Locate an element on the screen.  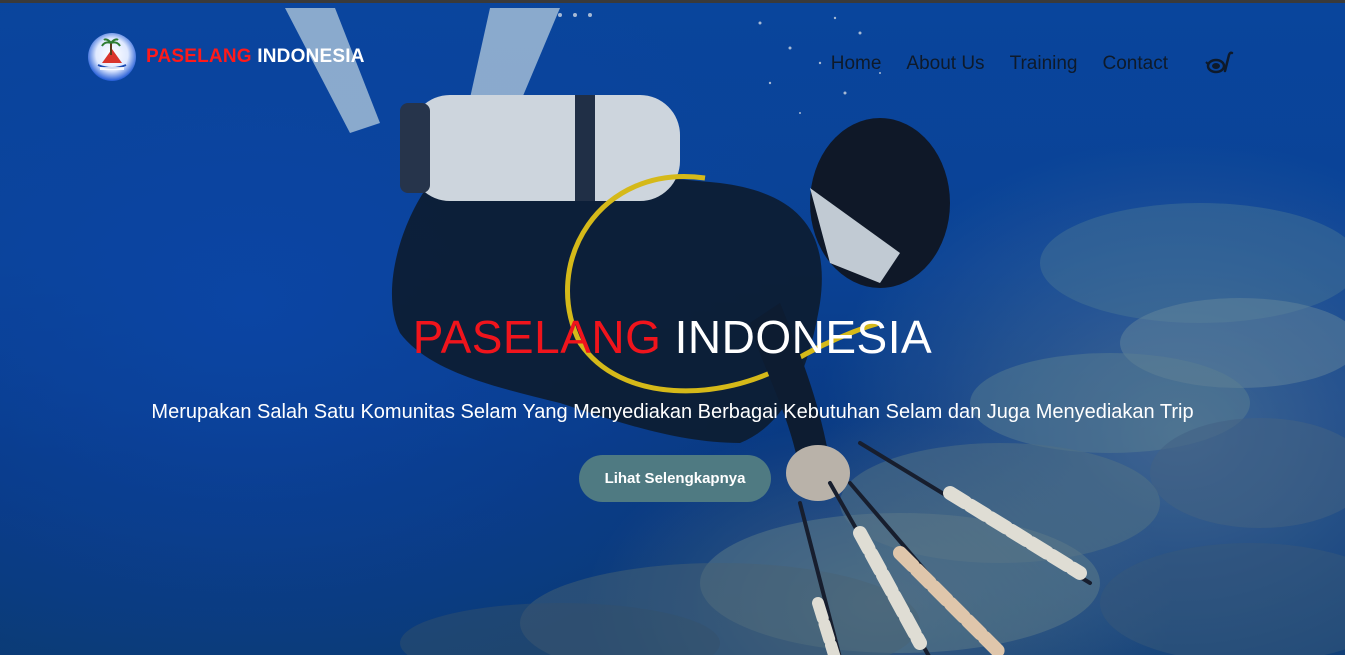
brand-link: PASELANG INDONESIA is located at coordinates (226, 57).